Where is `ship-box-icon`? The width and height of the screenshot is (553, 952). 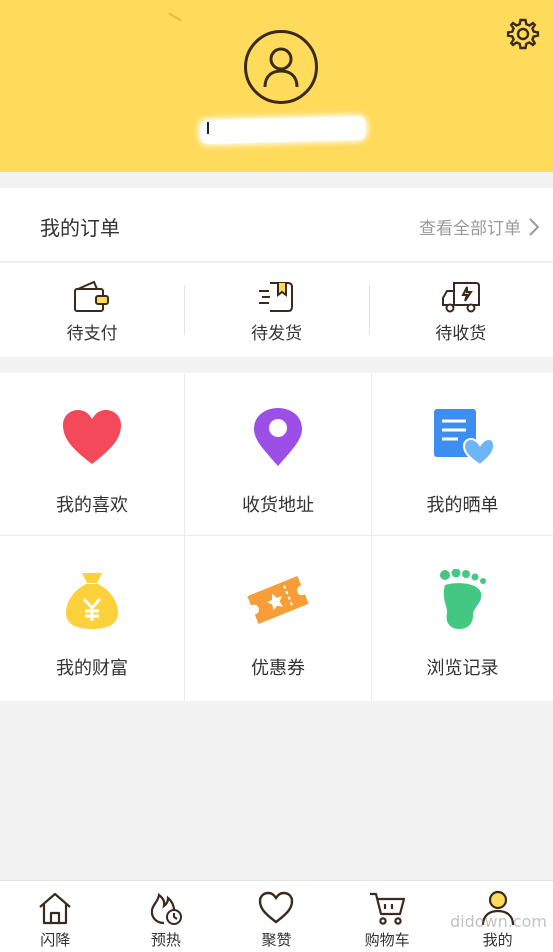
ship-box-icon is located at coordinates (276, 297).